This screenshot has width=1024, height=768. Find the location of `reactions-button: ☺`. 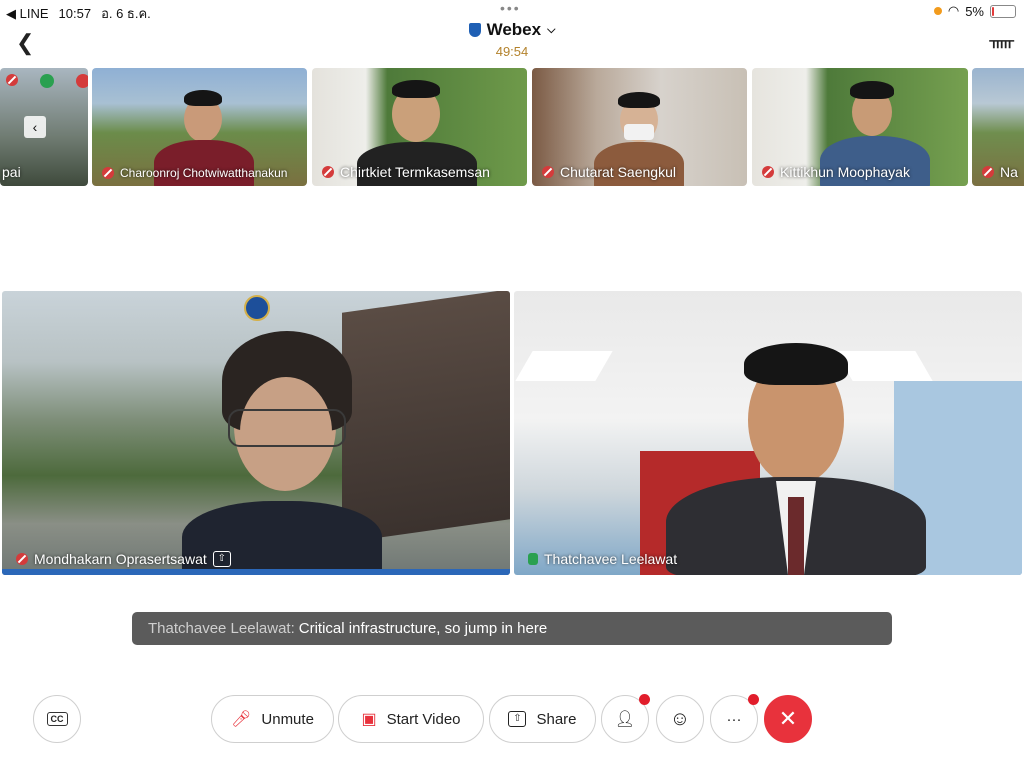

reactions-button: ☺ is located at coordinates (680, 719).